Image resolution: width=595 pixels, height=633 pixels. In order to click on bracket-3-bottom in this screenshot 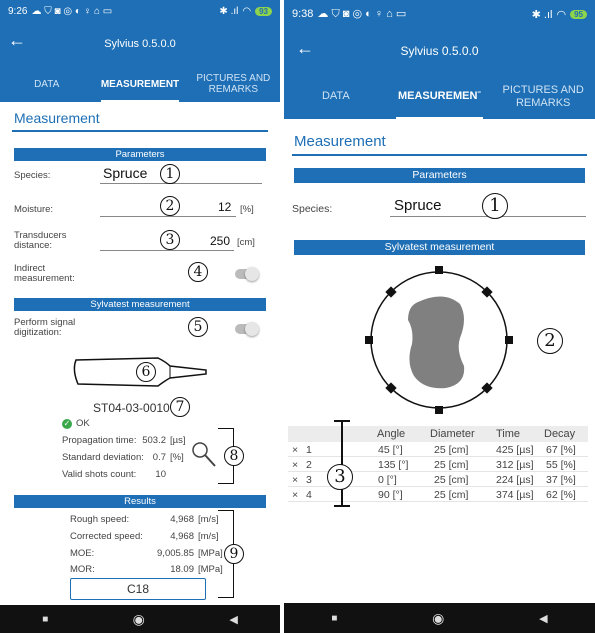, I will do `click(342, 506)`.